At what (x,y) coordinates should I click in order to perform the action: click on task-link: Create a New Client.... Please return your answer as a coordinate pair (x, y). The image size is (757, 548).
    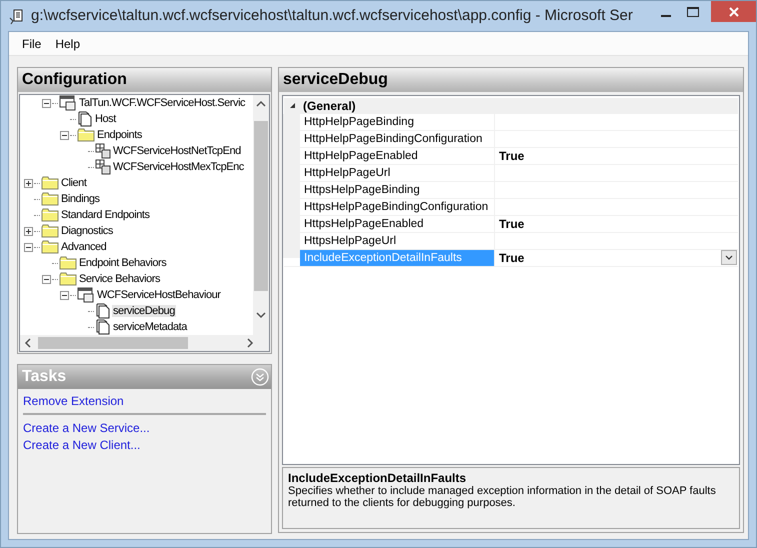
    Looking at the image, I should click on (81, 445).